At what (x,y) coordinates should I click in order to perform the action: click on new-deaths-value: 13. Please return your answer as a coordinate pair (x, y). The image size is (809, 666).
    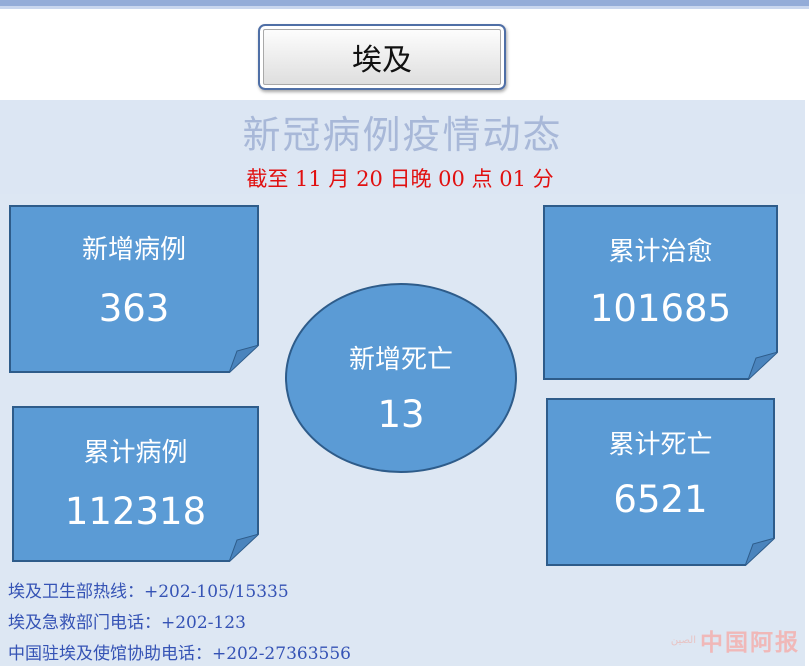
    Looking at the image, I should click on (401, 414).